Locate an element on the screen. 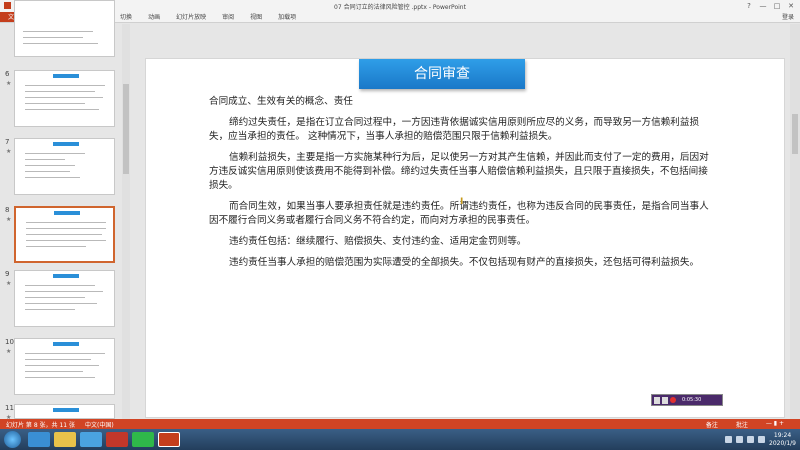 This screenshot has height=450, width=800. close-button: ✕ is located at coordinates (791, 6).